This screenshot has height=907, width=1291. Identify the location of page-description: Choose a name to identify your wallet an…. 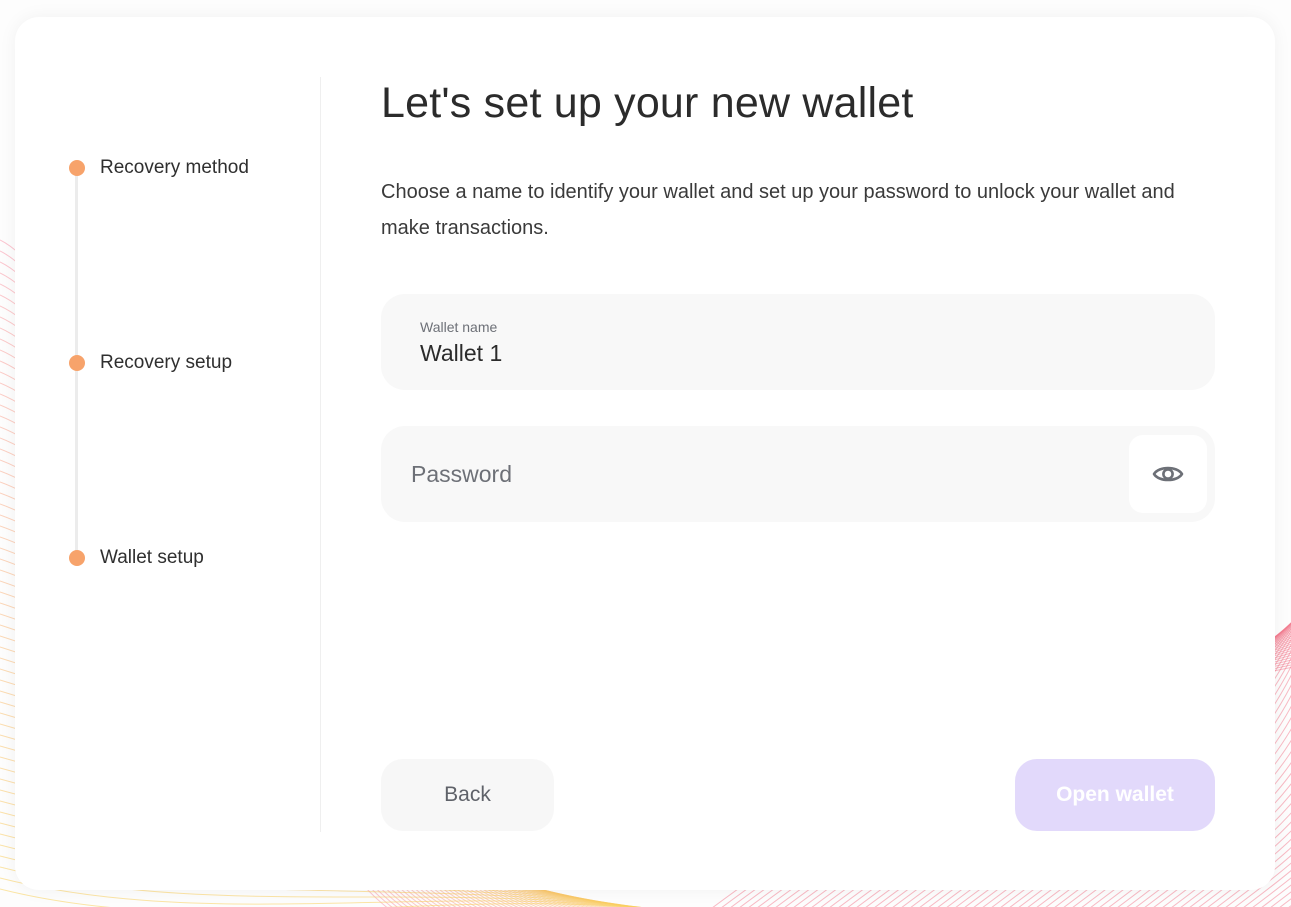
(778, 210).